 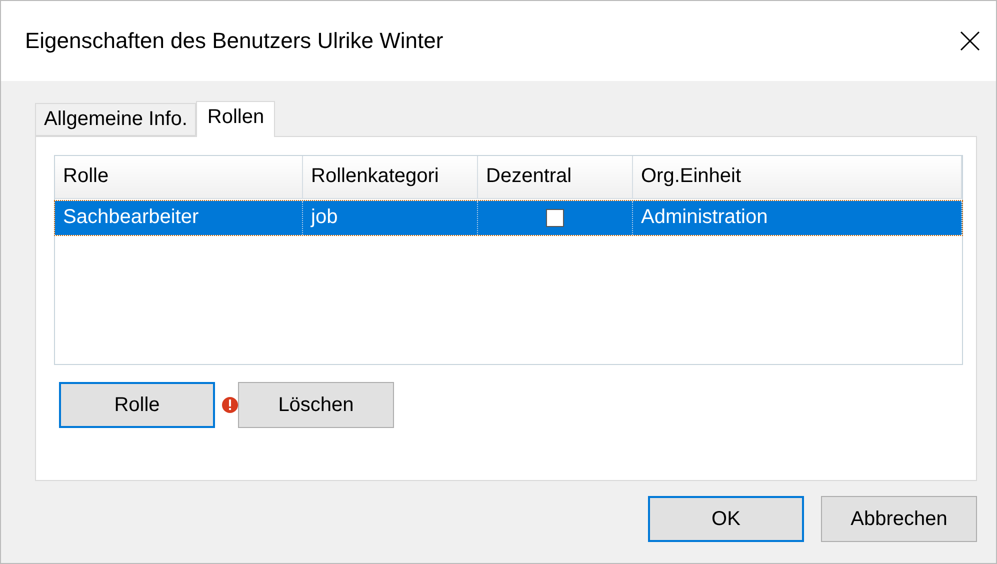 What do you see at coordinates (236, 119) in the screenshot?
I see `tab: Rollen` at bounding box center [236, 119].